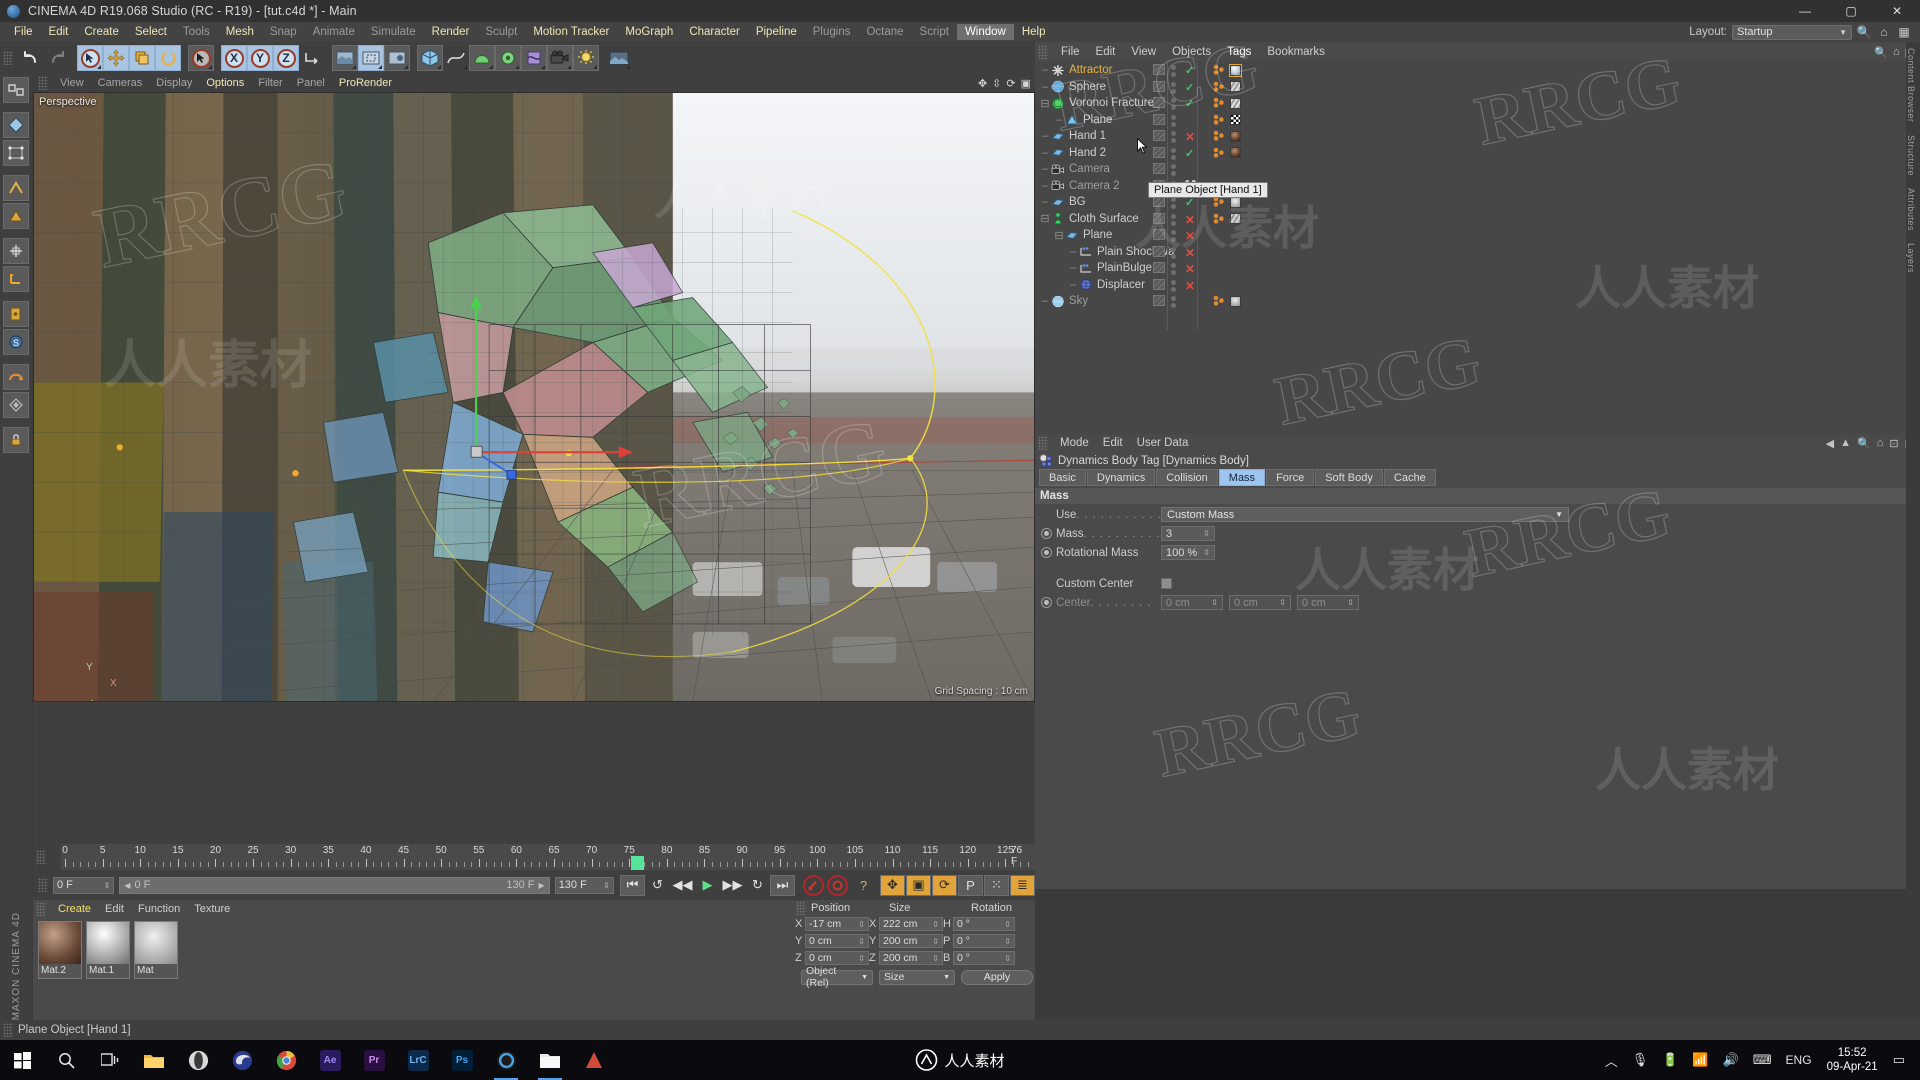 Image resolution: width=1920 pixels, height=1080 pixels. Describe the element at coordinates (1477, 514) in the screenshot. I see `attribute-row: Use . . . . . . . . . . . Custom Mass ▼` at that location.